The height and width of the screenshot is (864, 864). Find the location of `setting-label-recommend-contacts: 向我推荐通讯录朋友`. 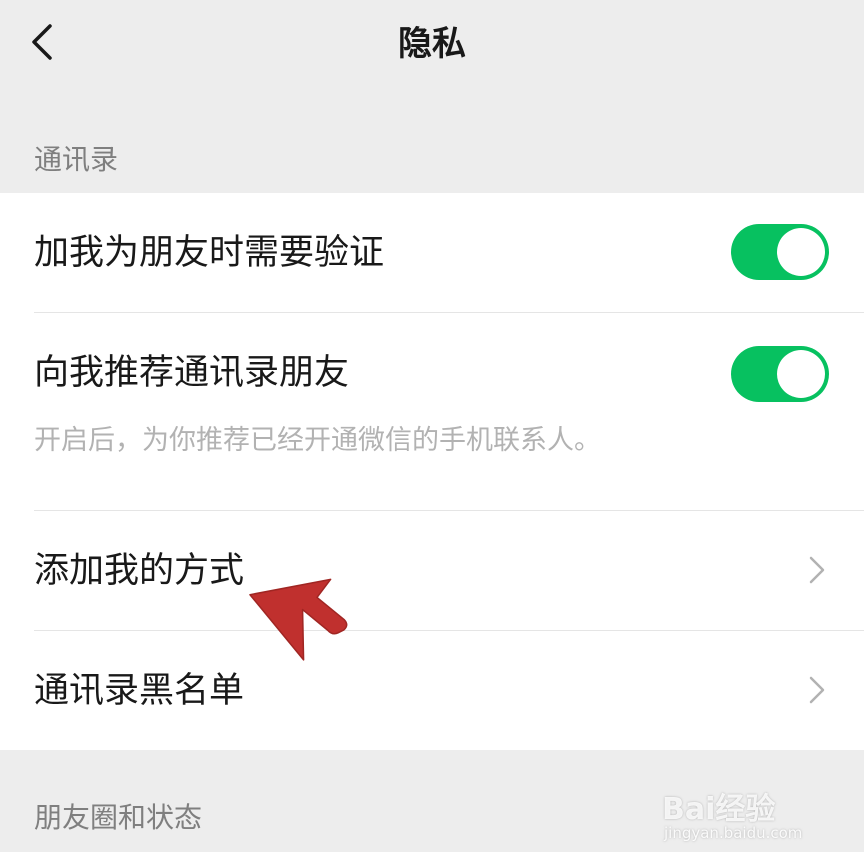

setting-label-recommend-contacts: 向我推荐通讯录朋友 is located at coordinates (192, 373).